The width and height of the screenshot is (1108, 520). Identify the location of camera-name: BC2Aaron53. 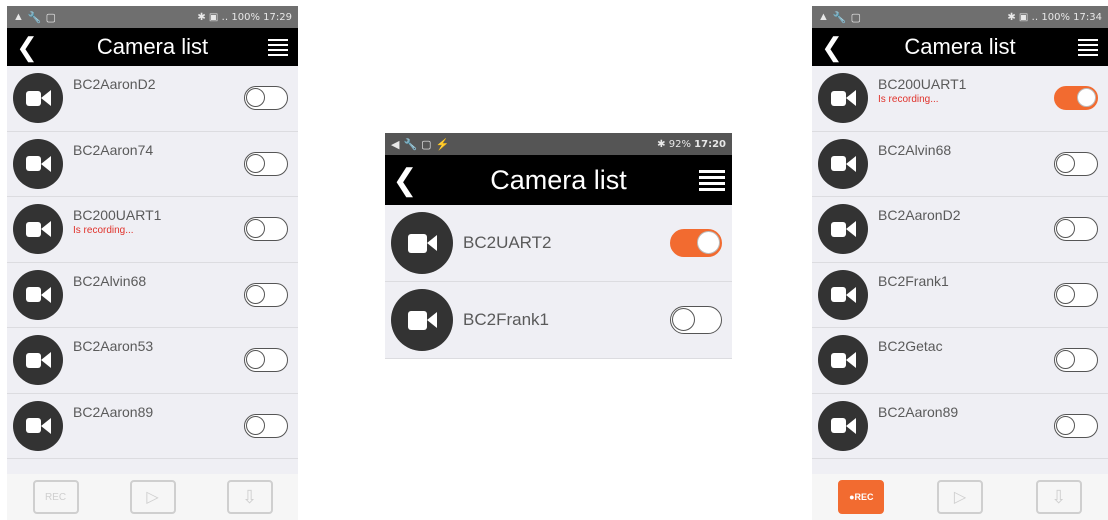
(113, 346).